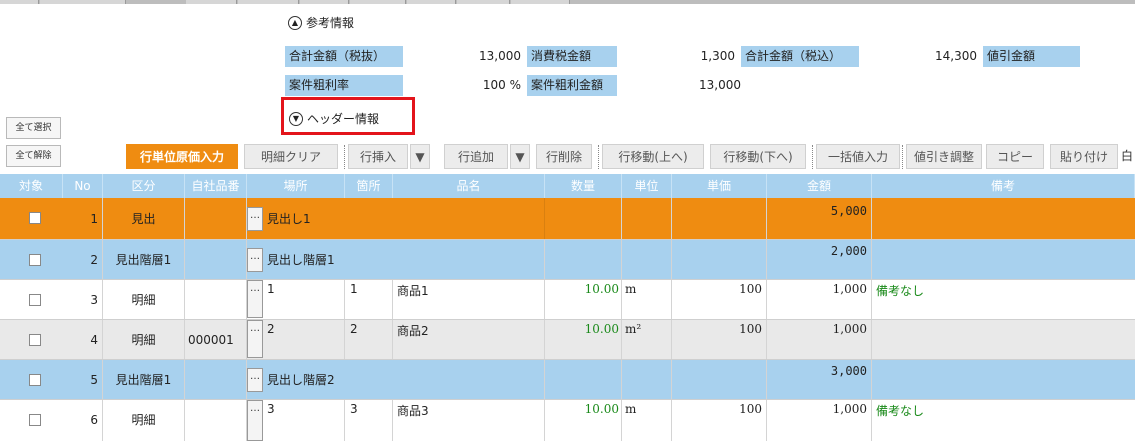  I want to click on tab-strip, so click(567, 2).